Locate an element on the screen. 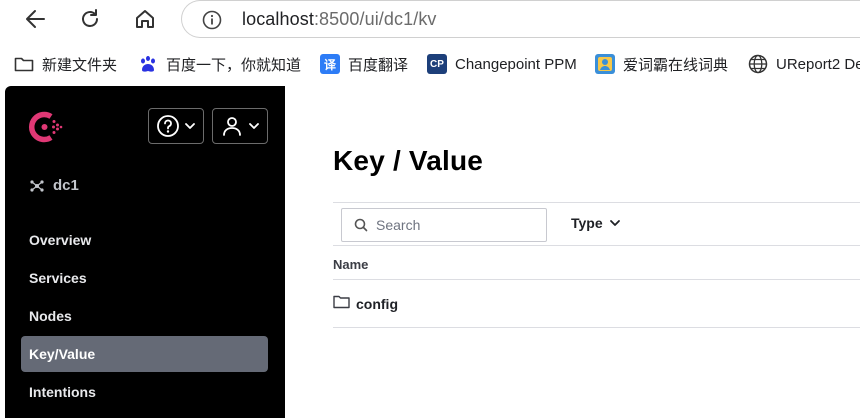 This screenshot has width=860, height=418. search-input is located at coordinates (456, 225).